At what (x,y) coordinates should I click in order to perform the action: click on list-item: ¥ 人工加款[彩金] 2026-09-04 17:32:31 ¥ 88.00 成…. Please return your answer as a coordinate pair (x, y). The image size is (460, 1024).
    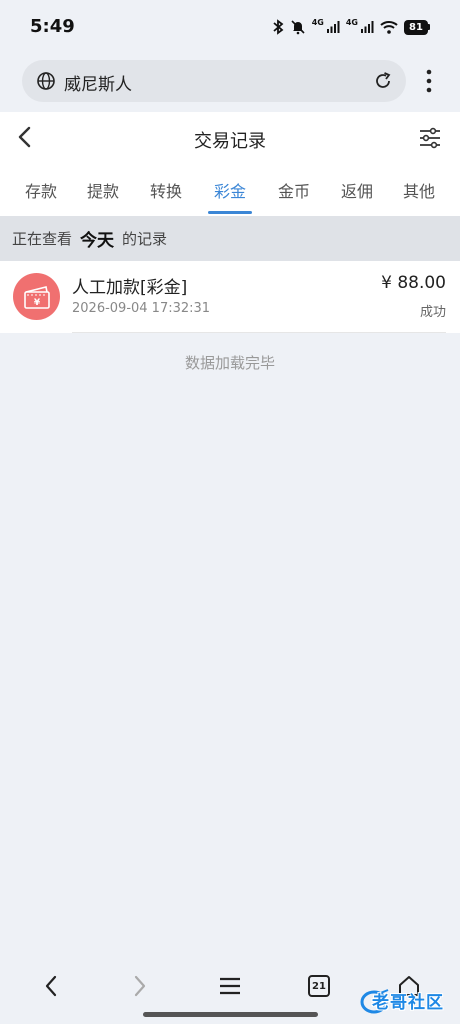
    Looking at the image, I should click on (230, 297).